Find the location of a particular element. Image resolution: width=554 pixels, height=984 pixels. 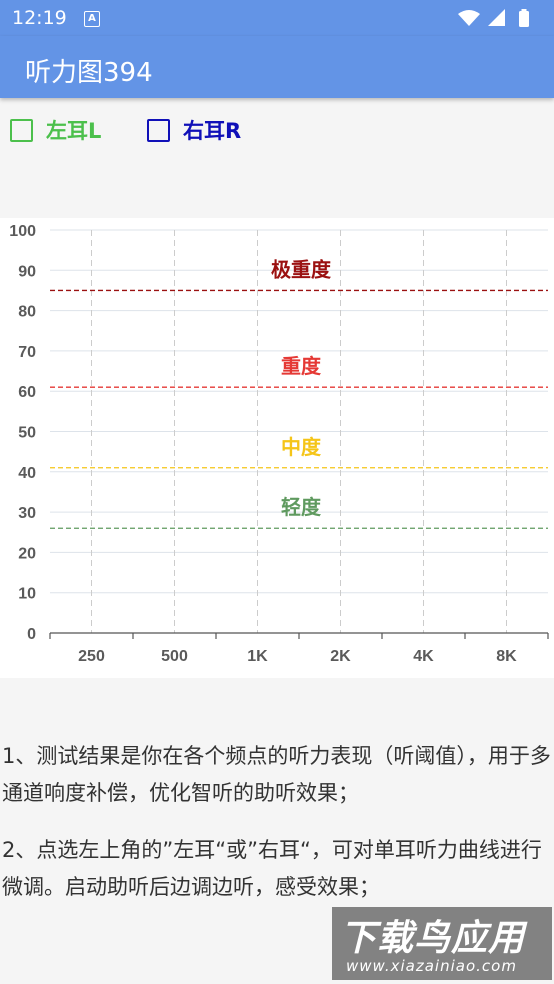

watermark: 下载鸟应用 www.xiazainiao.com is located at coordinates (442, 943).